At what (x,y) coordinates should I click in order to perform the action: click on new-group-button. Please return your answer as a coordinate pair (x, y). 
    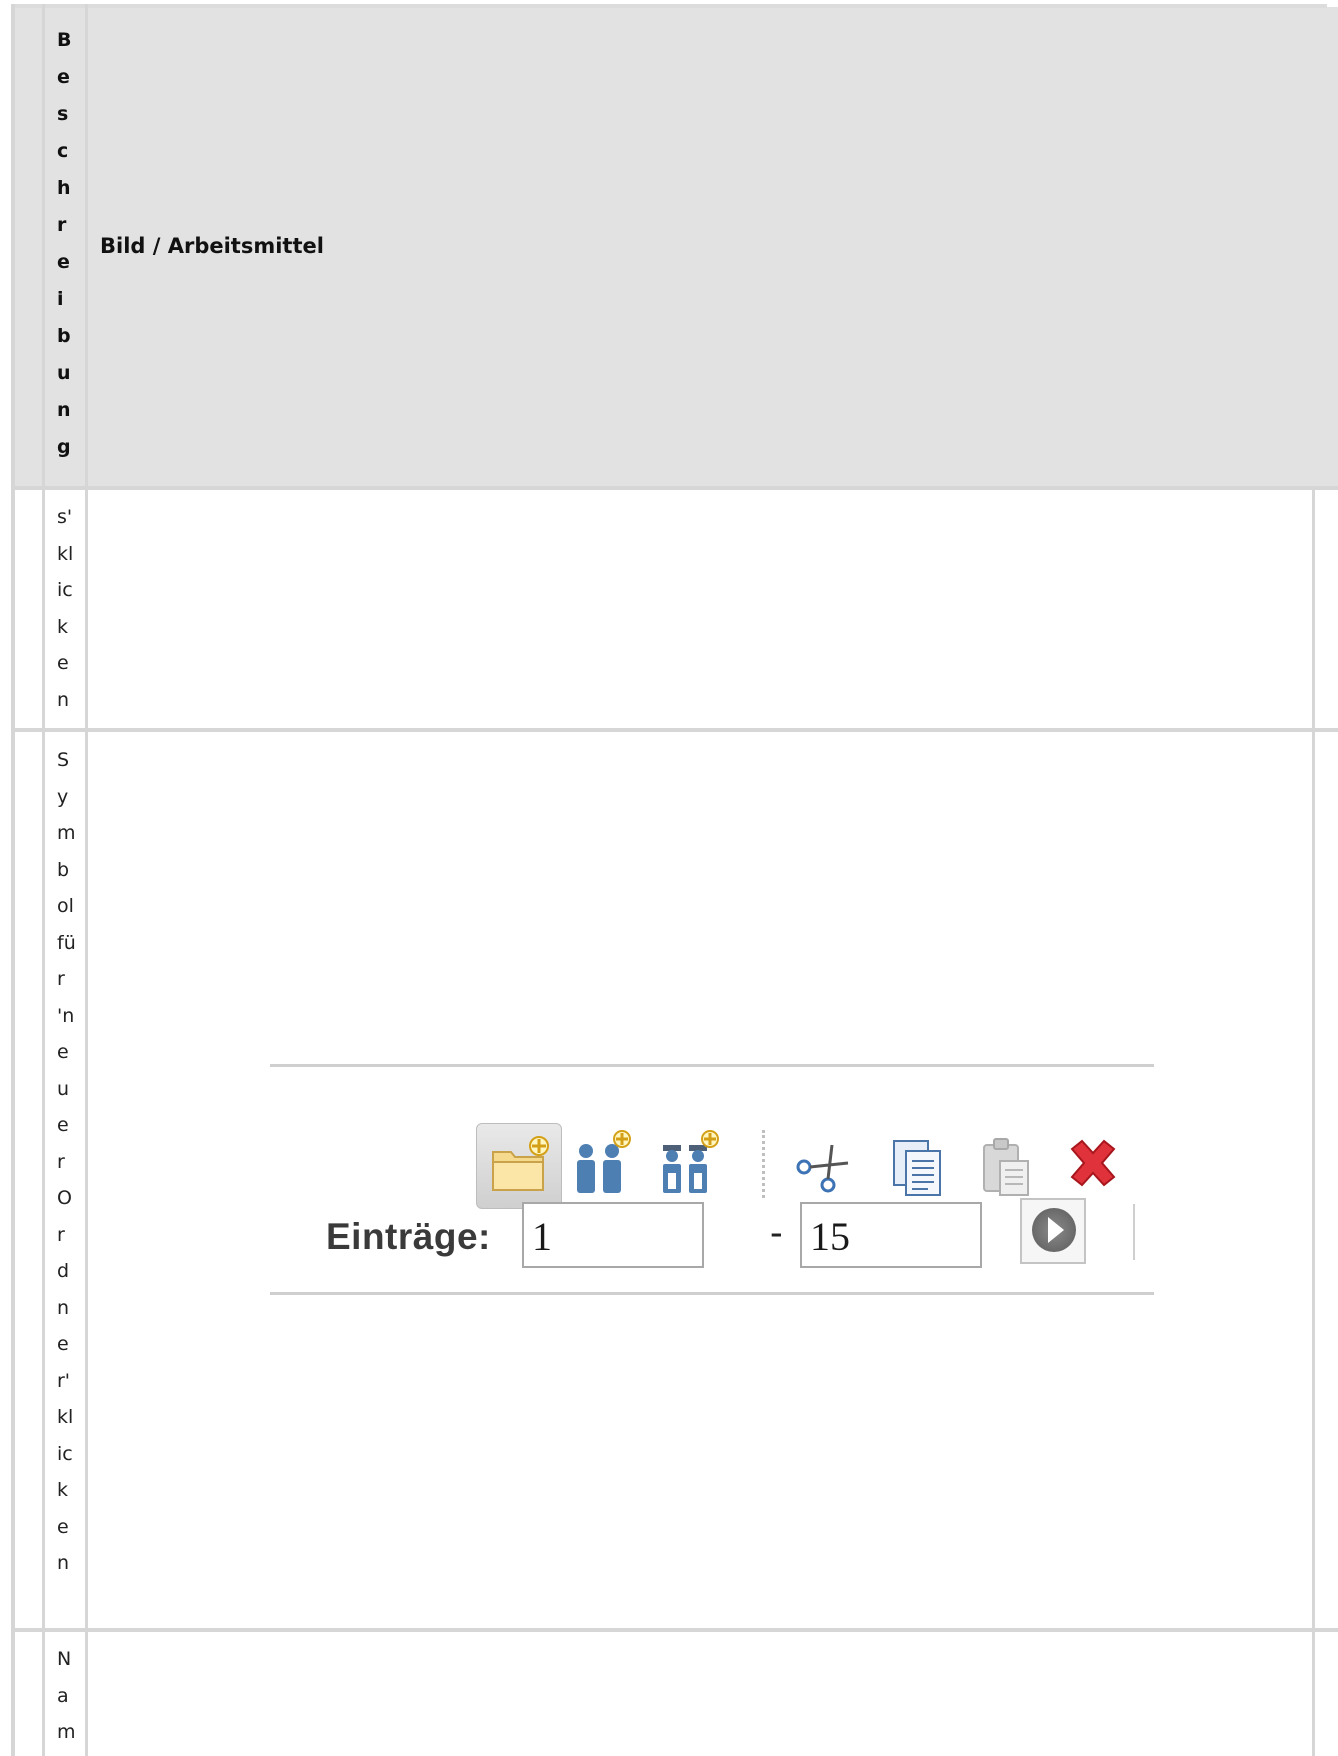
    Looking at the image, I should click on (691, 1165).